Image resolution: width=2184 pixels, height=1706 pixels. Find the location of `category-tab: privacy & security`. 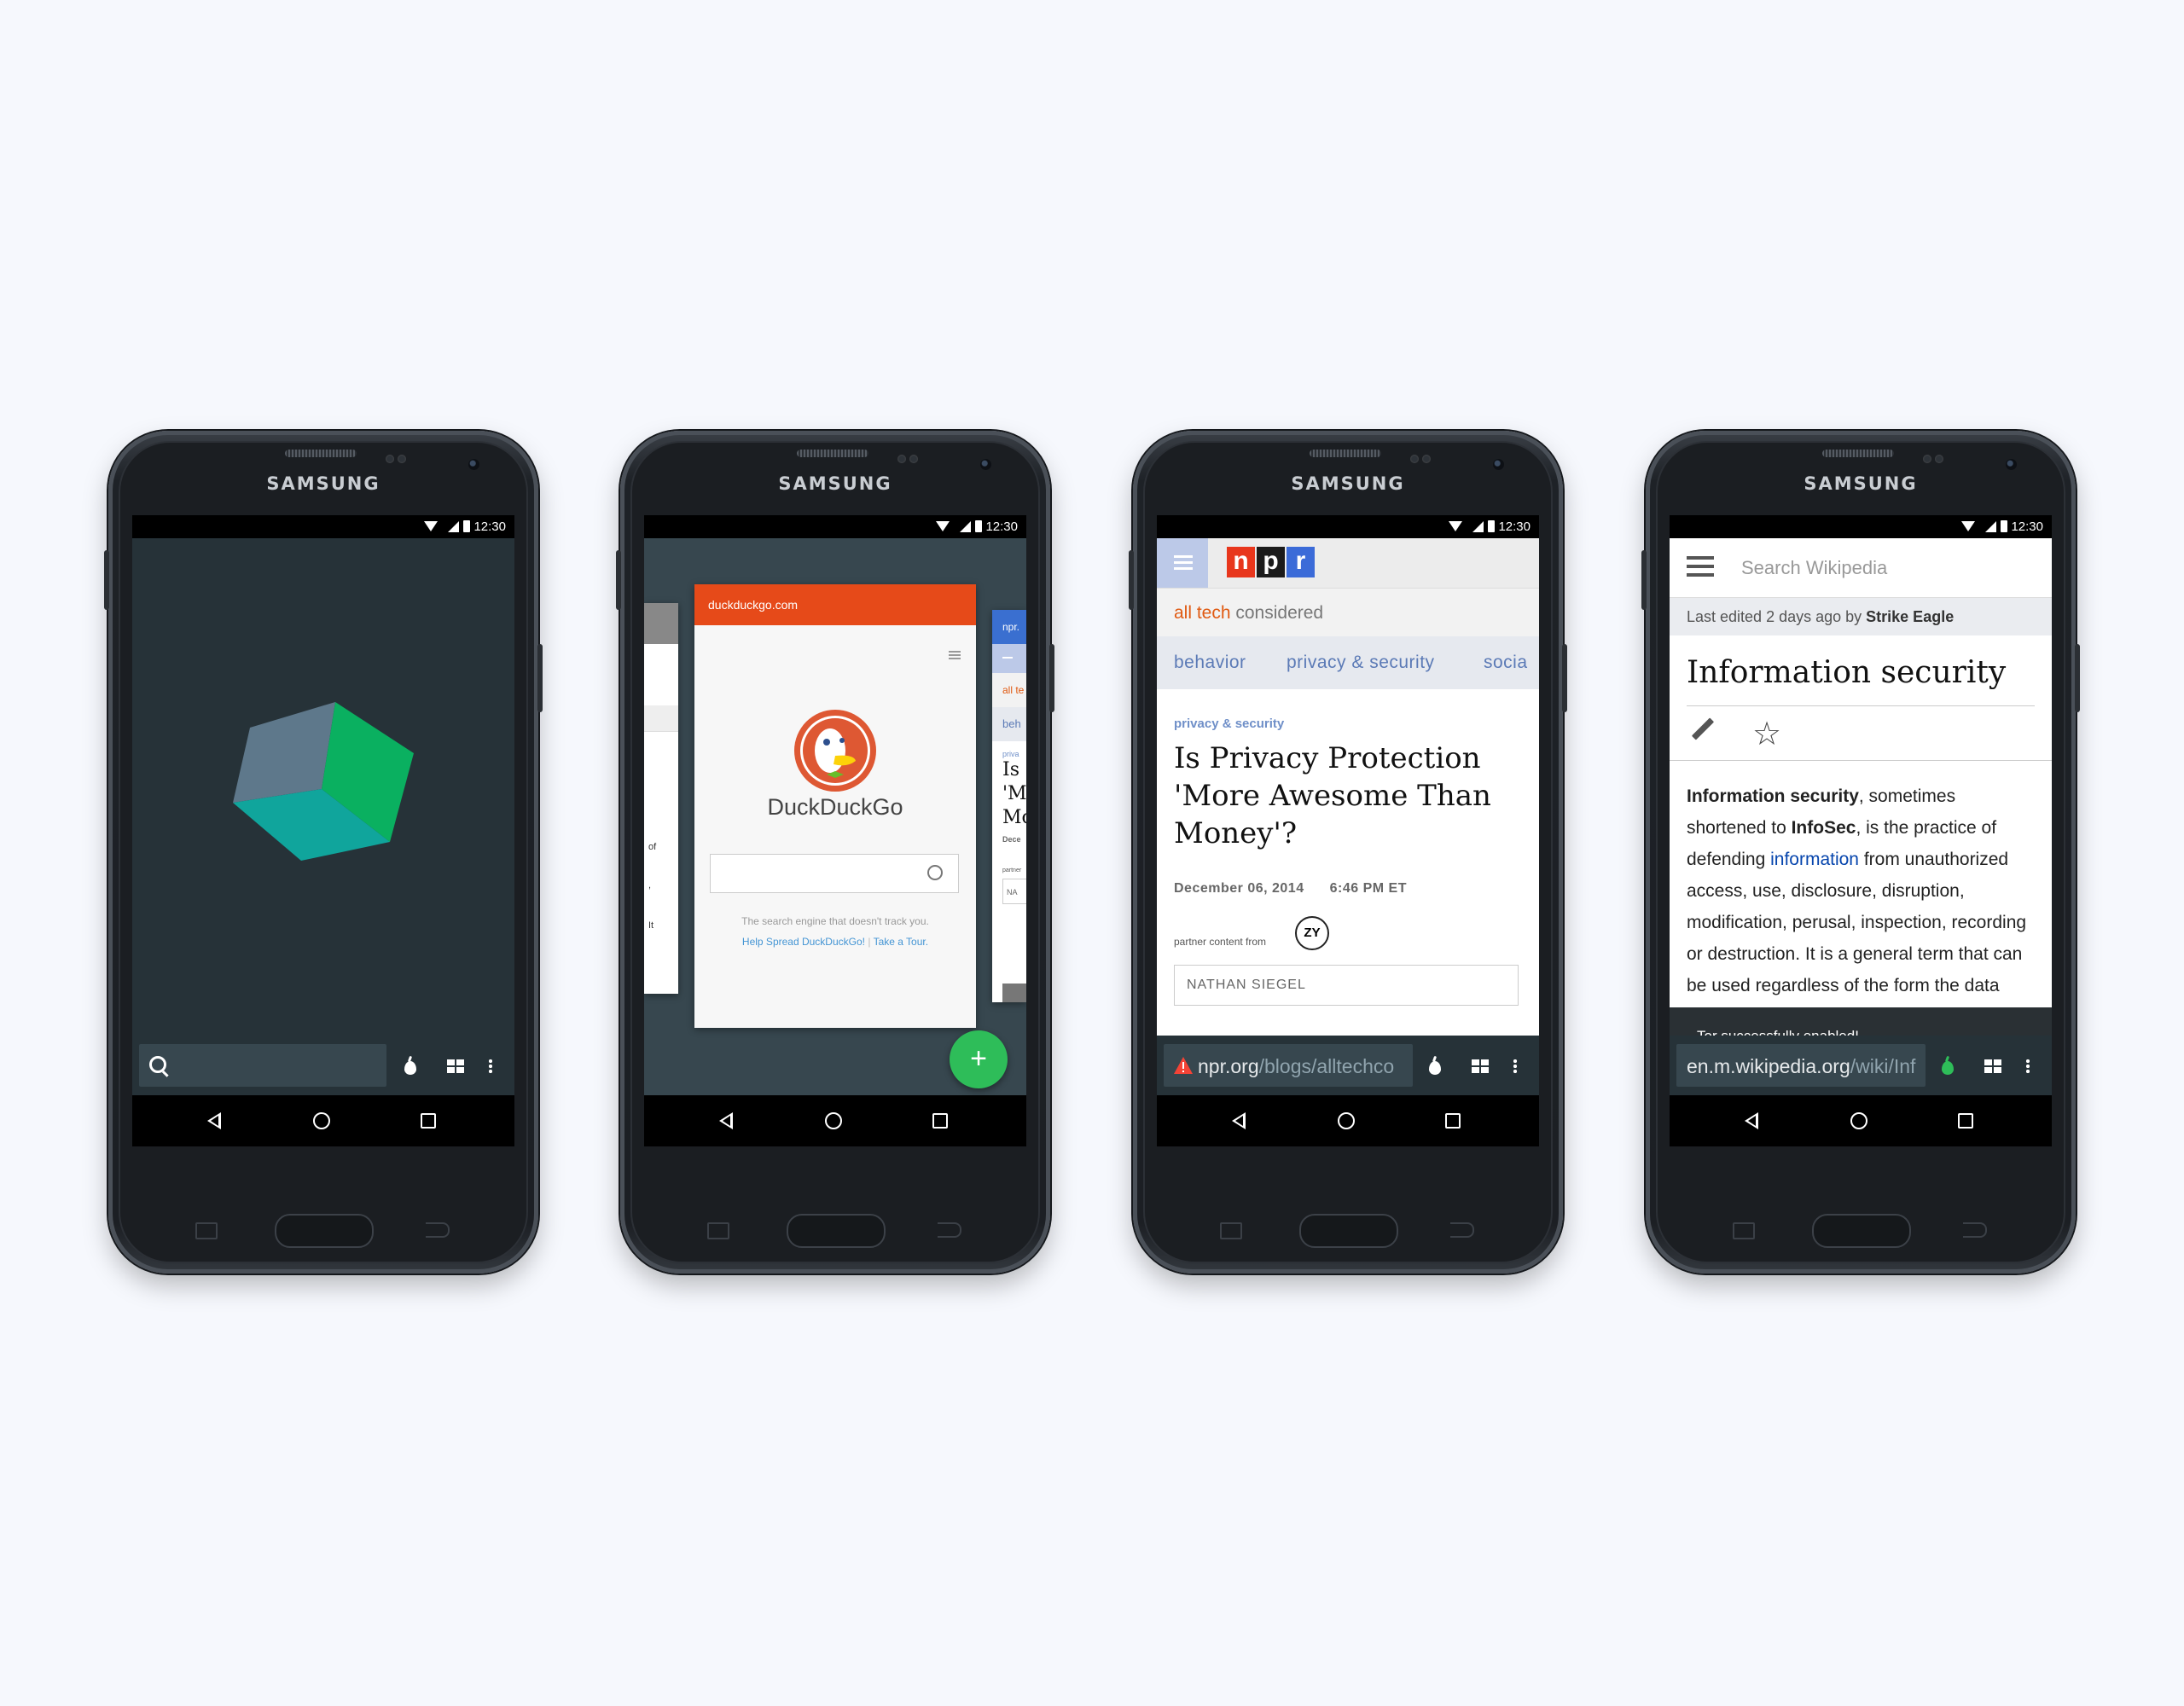

category-tab: privacy & security is located at coordinates (1361, 663).